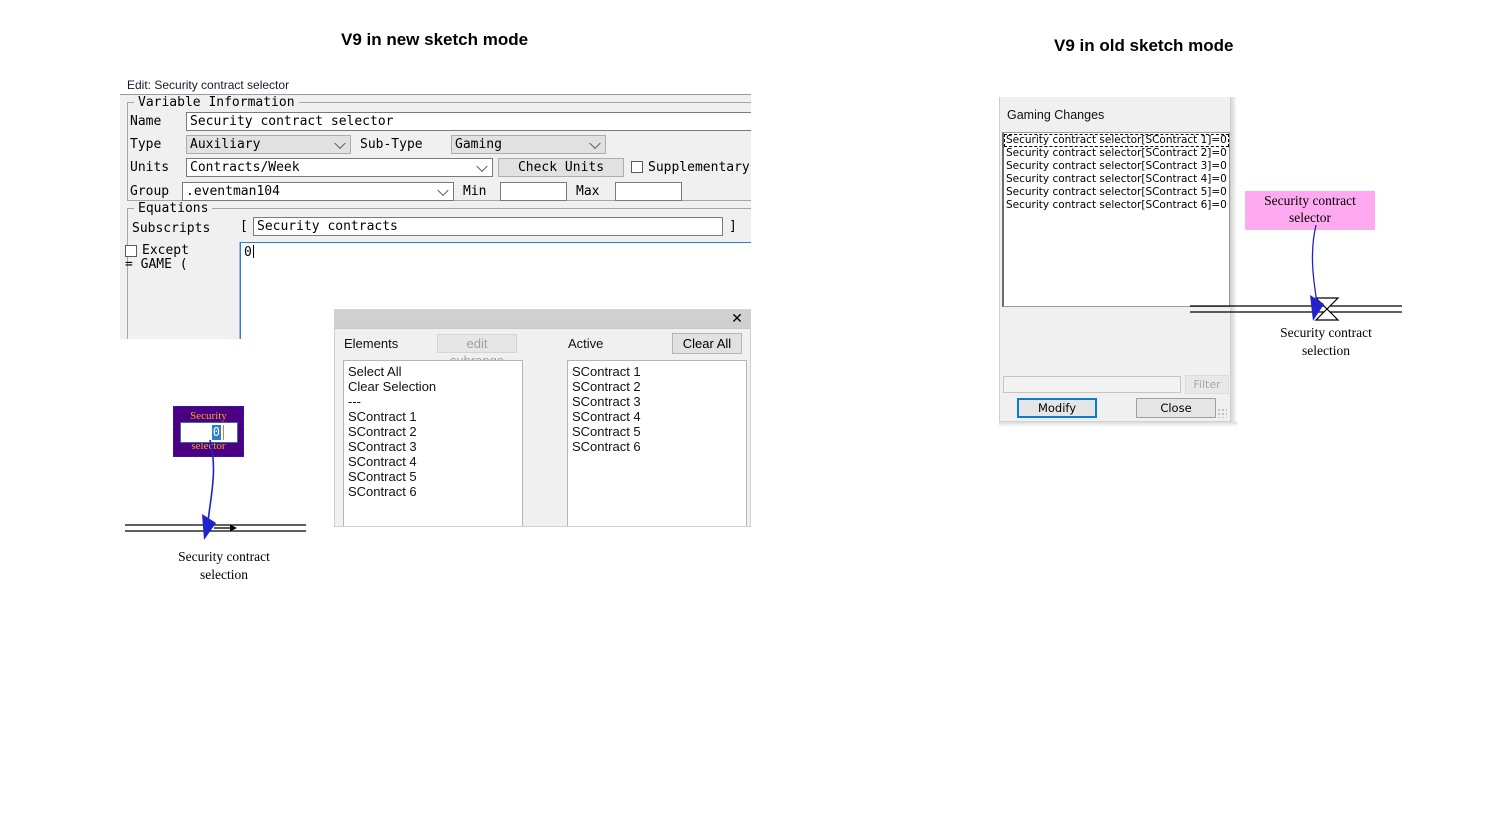 The image size is (1500, 840). What do you see at coordinates (477, 351) in the screenshot?
I see `edit-subrange-button: edit subrange` at bounding box center [477, 351].